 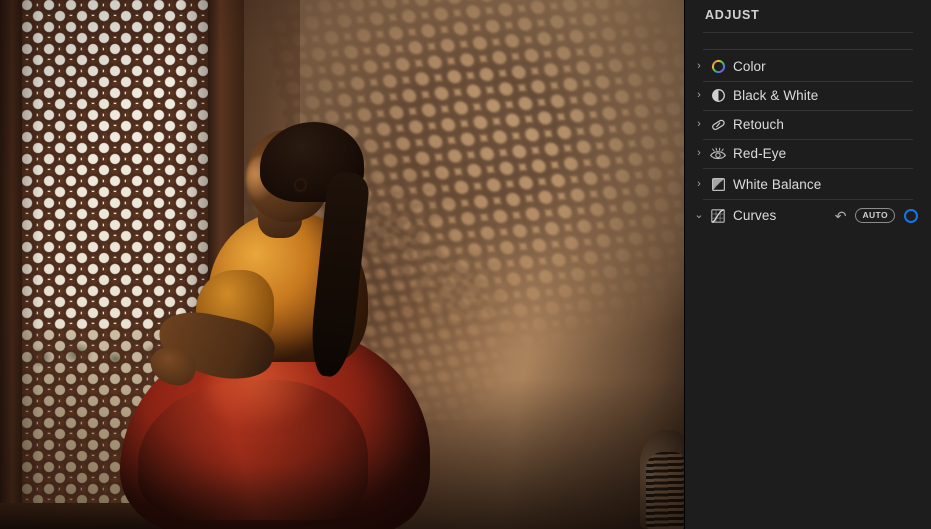 I want to click on sidebar-item-white-balance: › White Balance, so click(x=808, y=184).